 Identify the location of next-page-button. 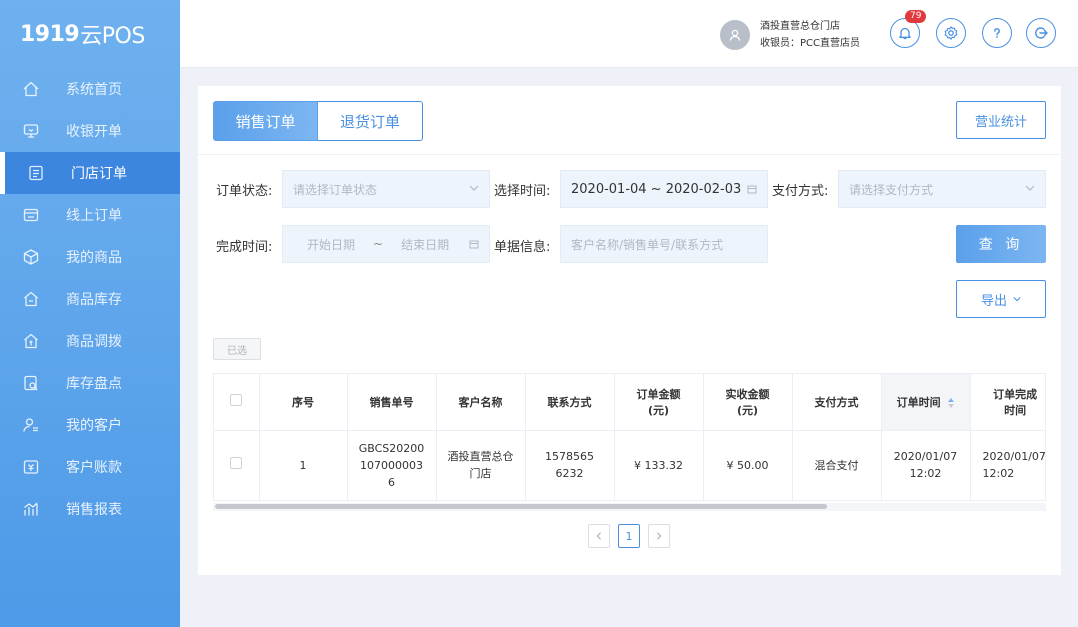
(659, 536).